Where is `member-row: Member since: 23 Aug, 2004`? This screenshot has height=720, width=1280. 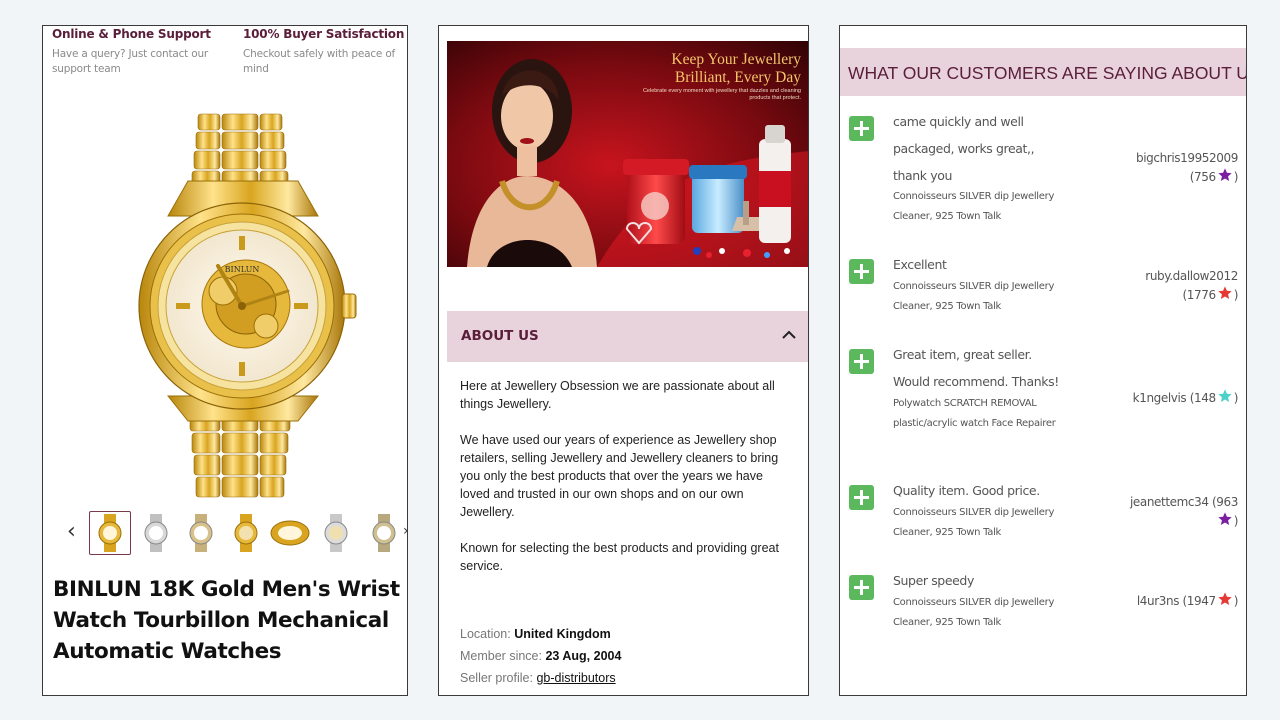 member-row: Member since: 23 Aug, 2004 is located at coordinates (627, 656).